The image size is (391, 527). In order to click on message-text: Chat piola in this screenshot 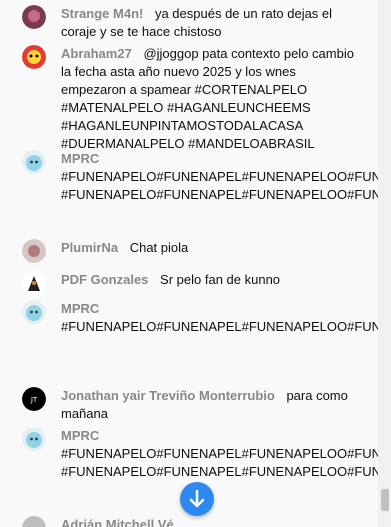, I will do `click(159, 247)`.